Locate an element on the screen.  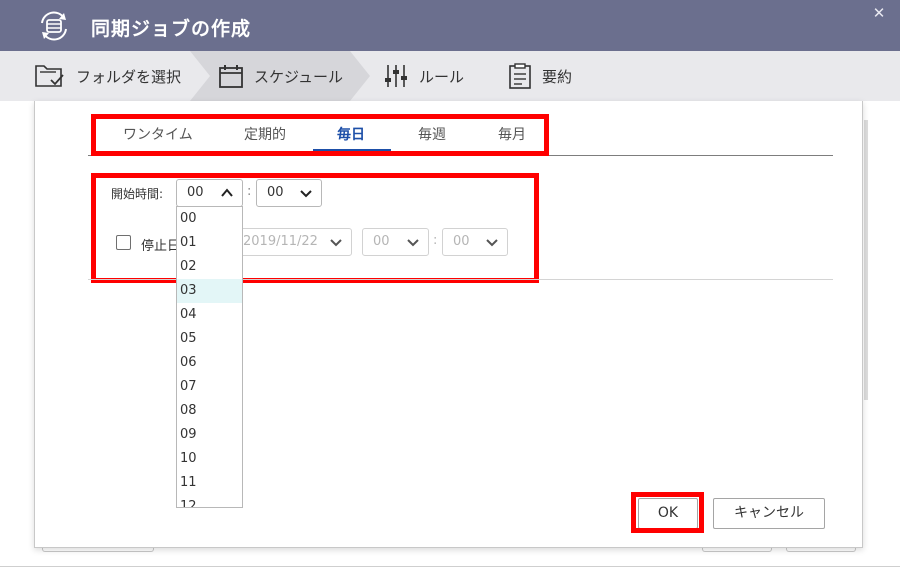
step-label: フォルダを選択 is located at coordinates (129, 76).